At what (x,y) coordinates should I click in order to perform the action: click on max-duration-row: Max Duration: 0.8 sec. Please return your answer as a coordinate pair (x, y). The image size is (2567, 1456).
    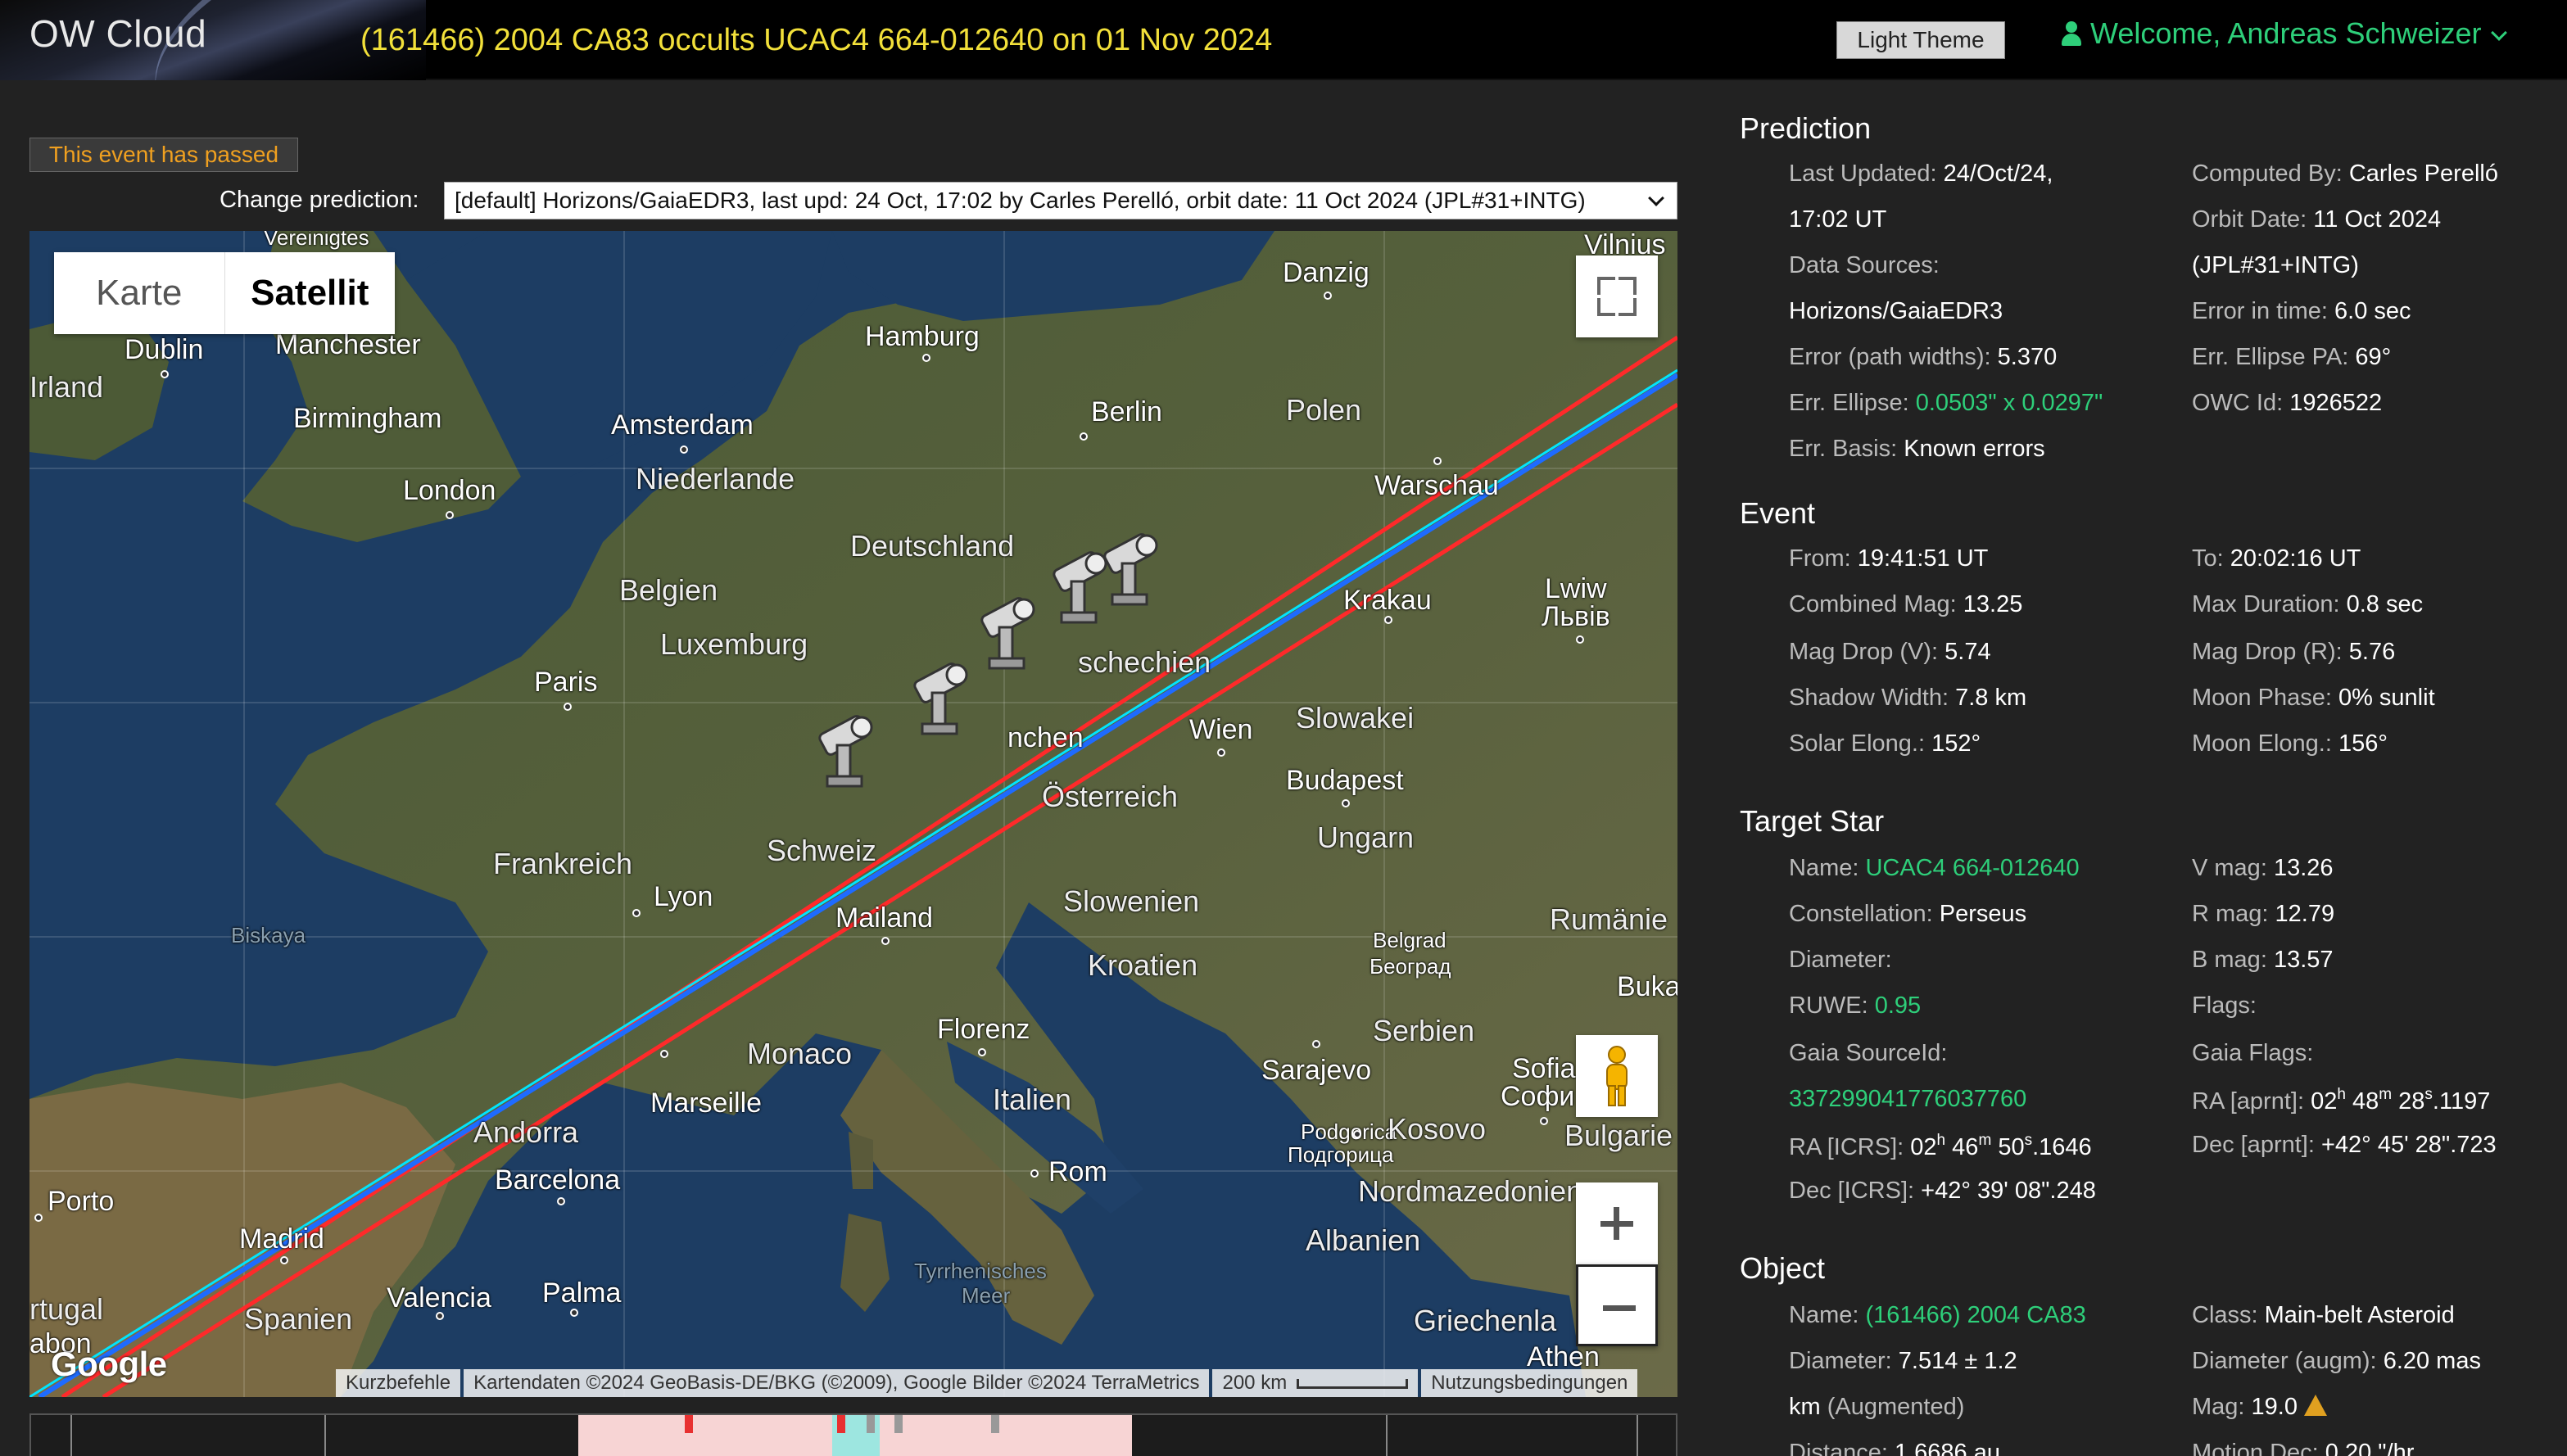
    Looking at the image, I should click on (2308, 604).